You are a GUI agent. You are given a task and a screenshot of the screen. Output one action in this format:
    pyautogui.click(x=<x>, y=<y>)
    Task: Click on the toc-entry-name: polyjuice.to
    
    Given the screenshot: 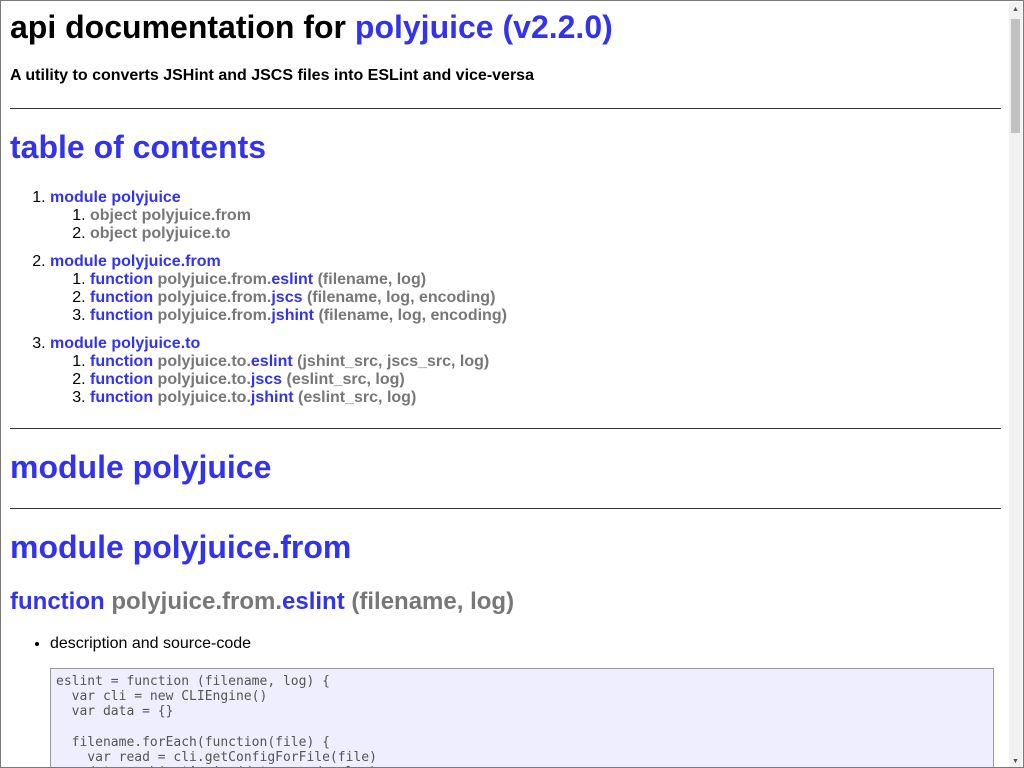 What is the action you would take?
    pyautogui.click(x=186, y=233)
    